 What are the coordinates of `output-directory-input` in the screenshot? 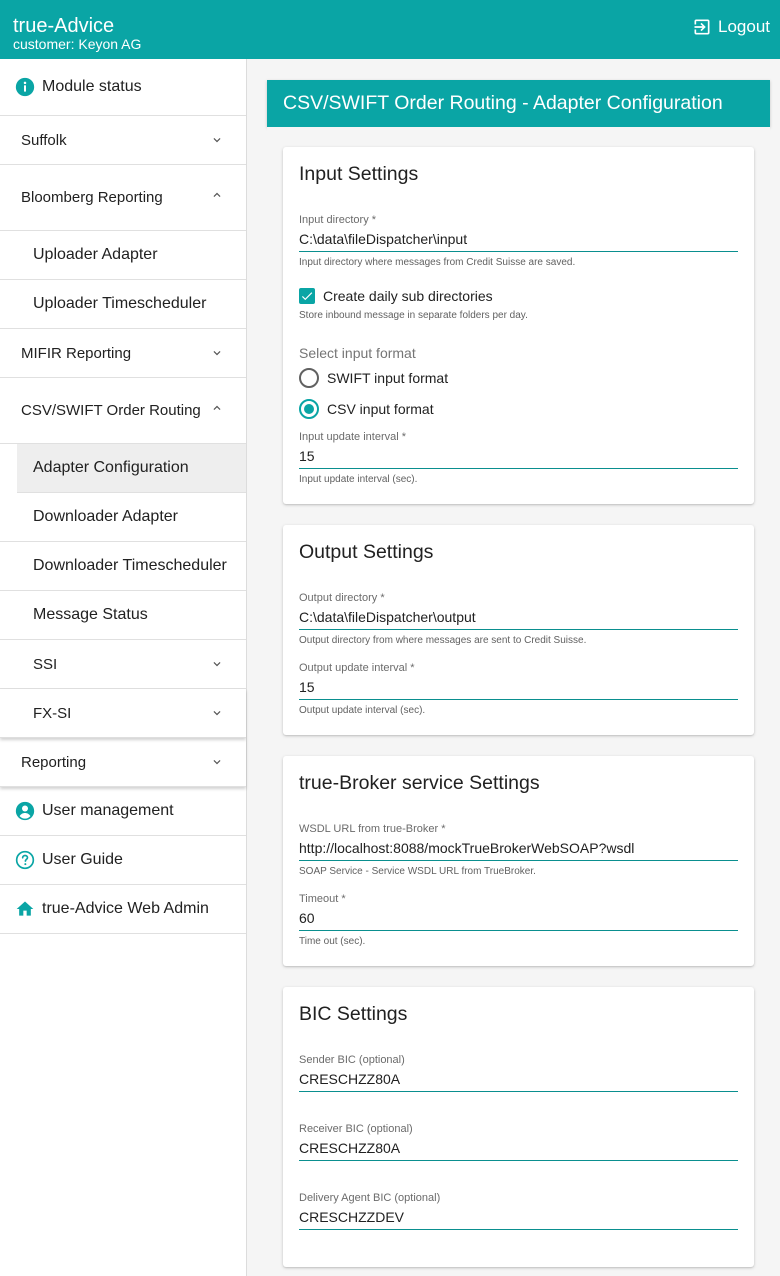 It's located at (518, 618).